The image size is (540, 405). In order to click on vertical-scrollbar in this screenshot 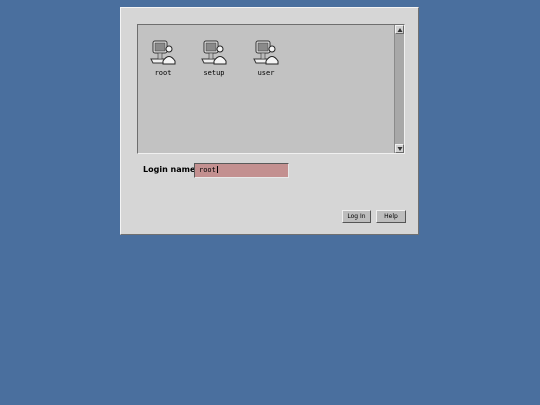, I will do `click(399, 89)`.